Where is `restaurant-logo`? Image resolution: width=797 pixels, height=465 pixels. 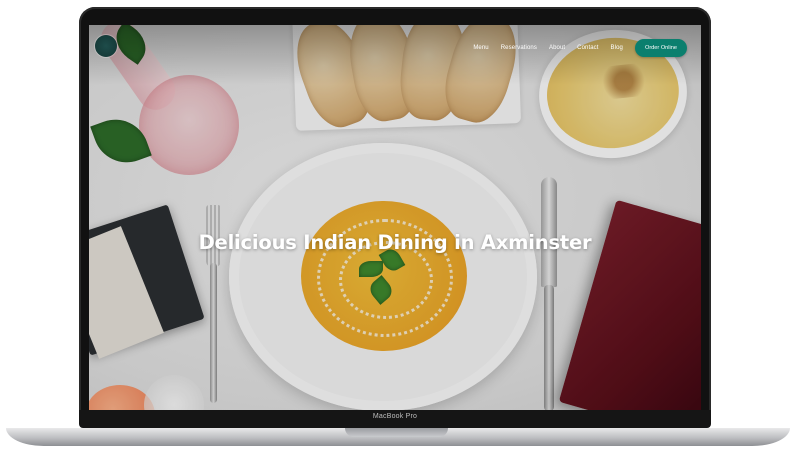
restaurant-logo is located at coordinates (106, 46).